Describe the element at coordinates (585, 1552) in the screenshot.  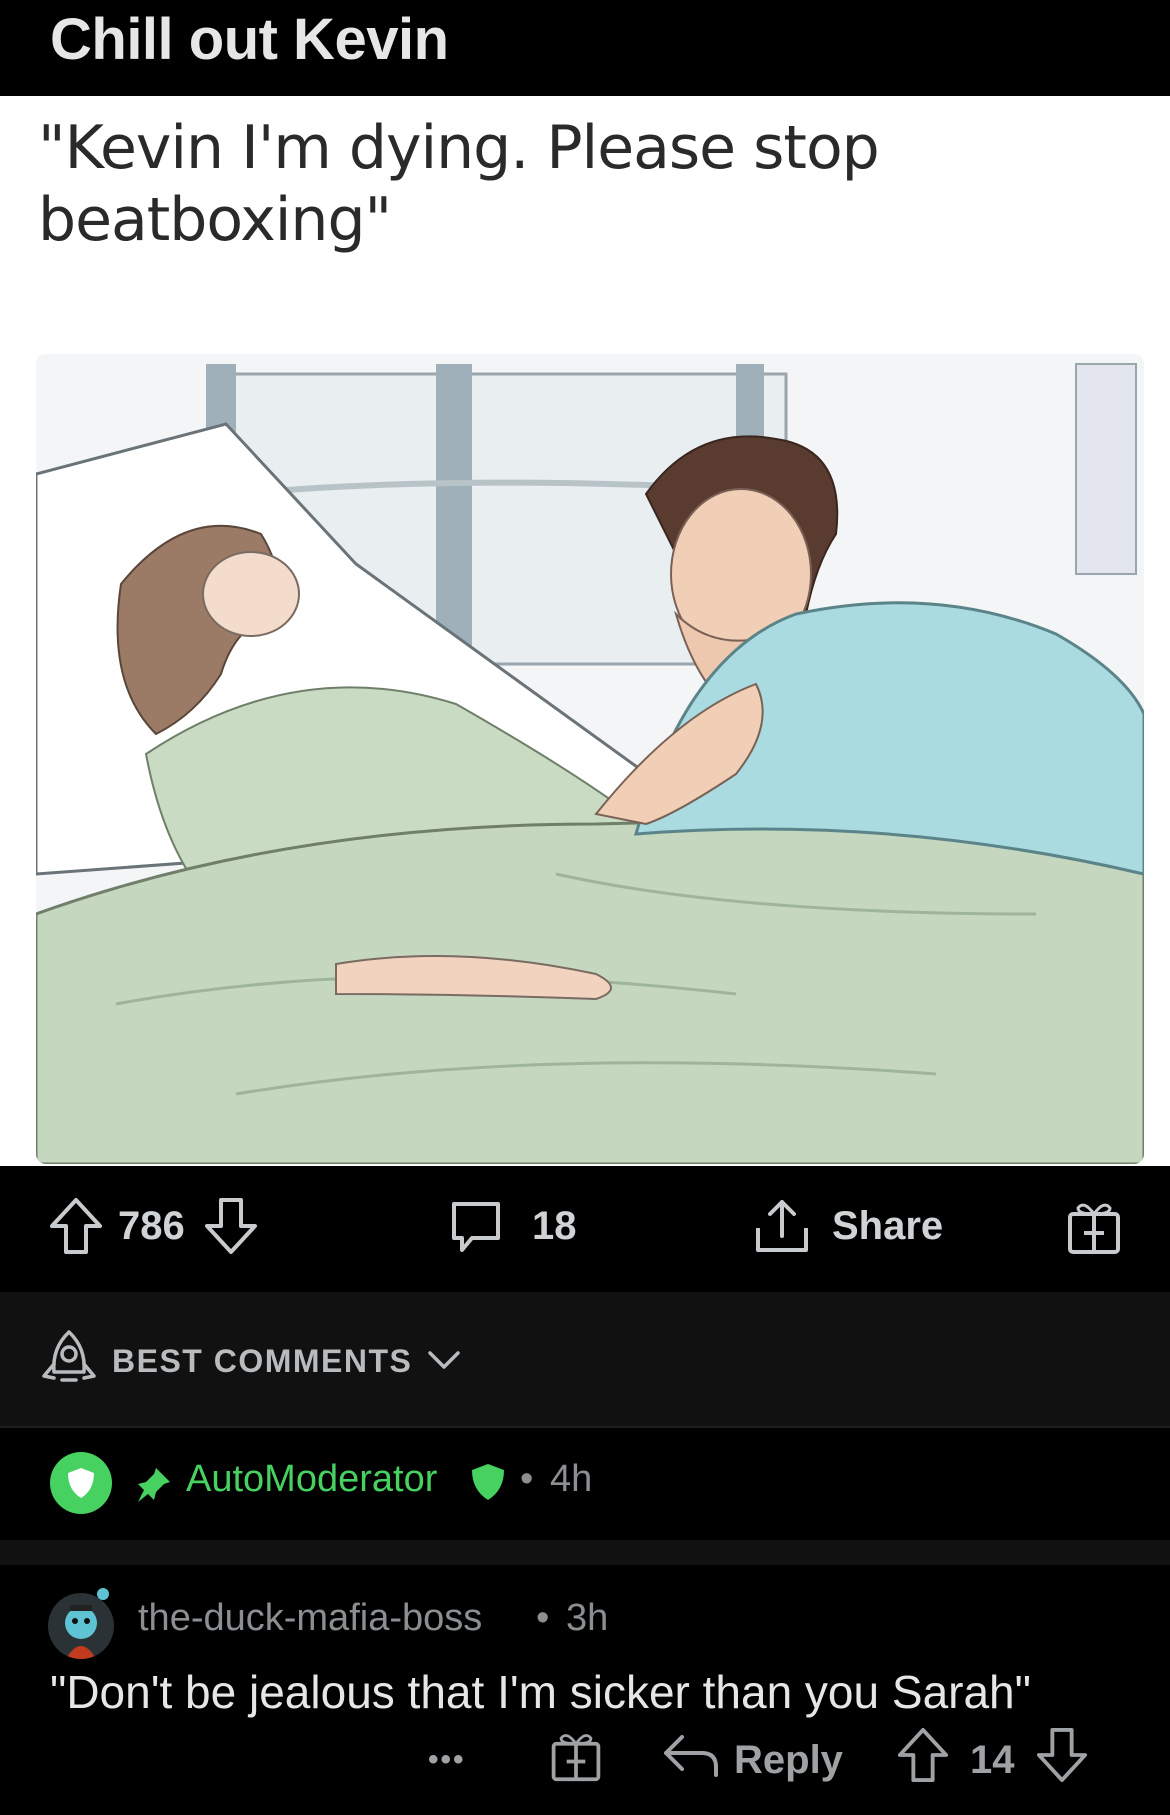
I see `comment-gap` at that location.